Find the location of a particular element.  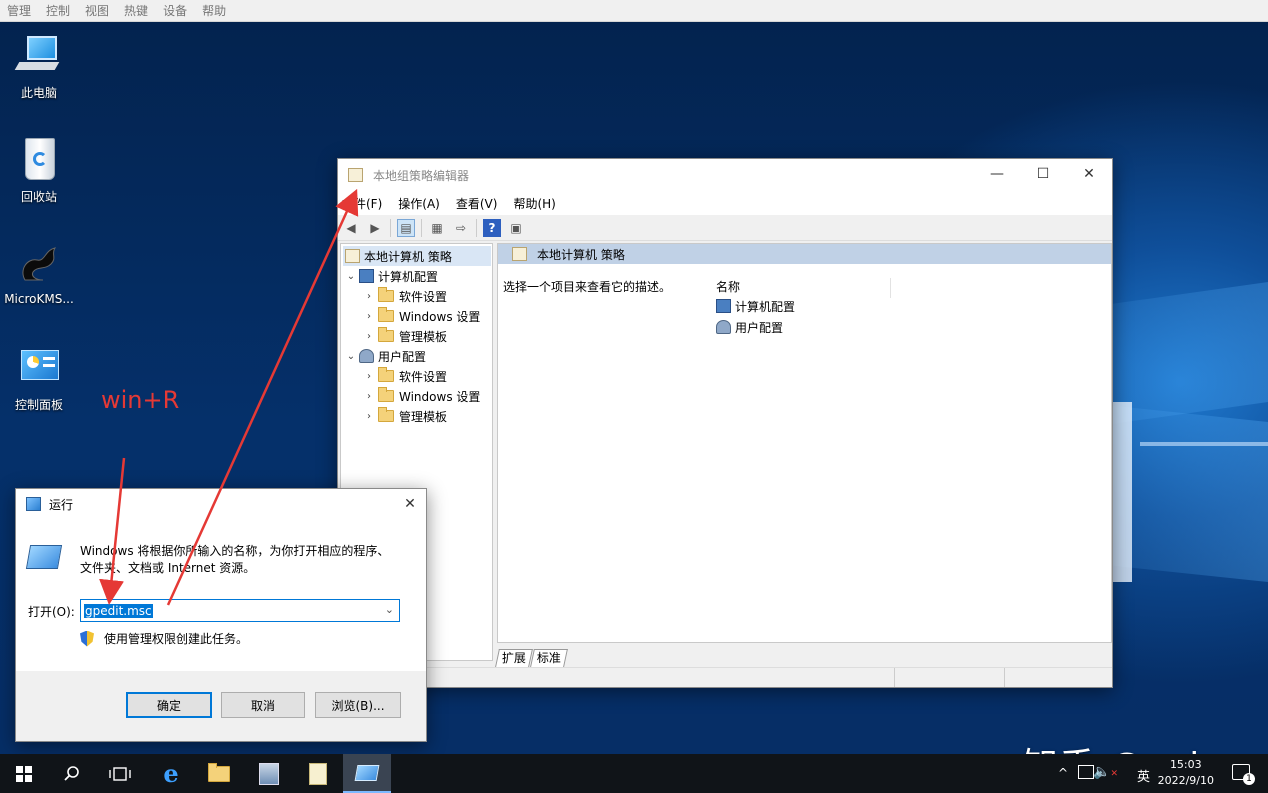

tree-item-computer-config: ⌄ 计算机配置 is located at coordinates (391, 276).